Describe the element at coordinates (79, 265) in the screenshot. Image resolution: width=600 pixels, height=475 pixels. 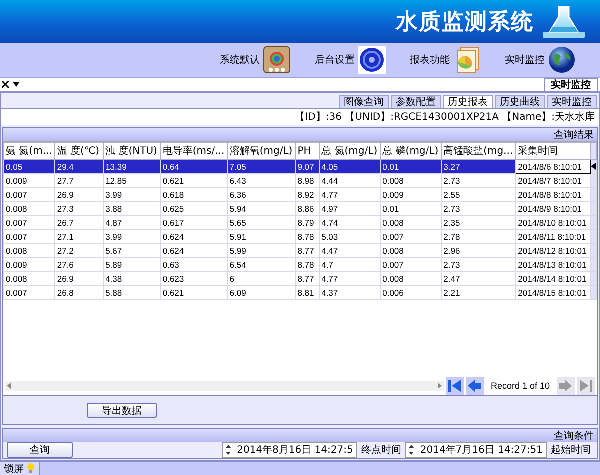
I see `table-cell: 27.6` at that location.